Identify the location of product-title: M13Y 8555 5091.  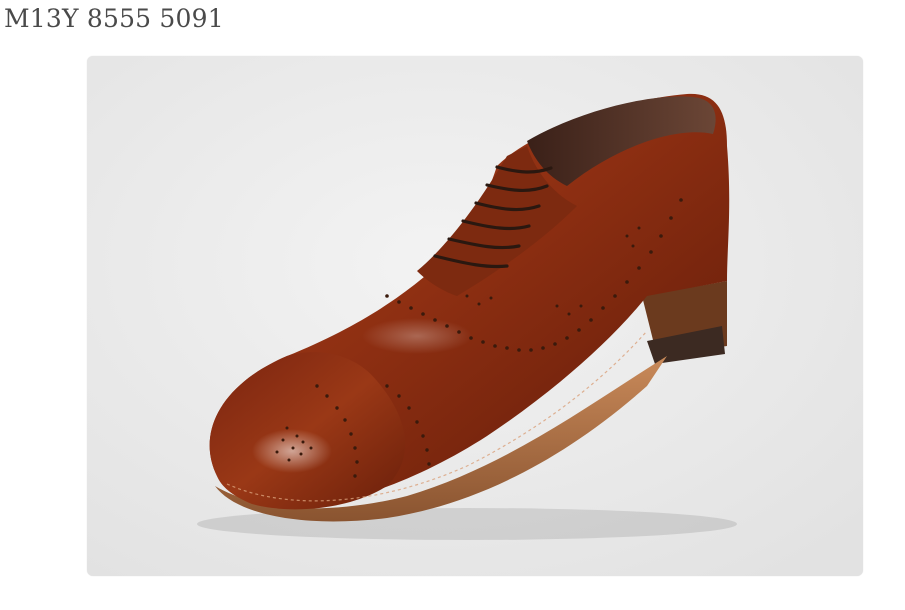
(114, 18).